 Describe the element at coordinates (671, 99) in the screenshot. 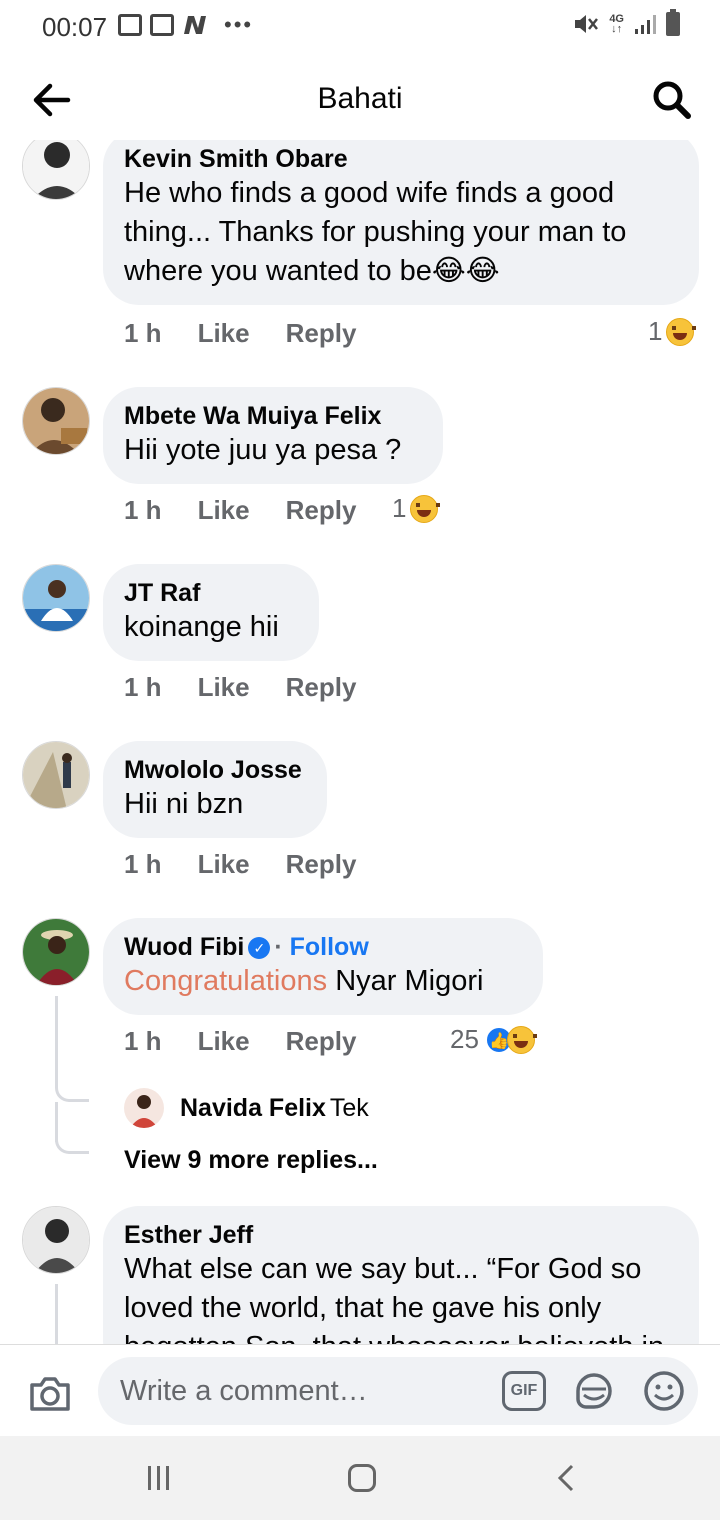

I see `search-icon` at that location.